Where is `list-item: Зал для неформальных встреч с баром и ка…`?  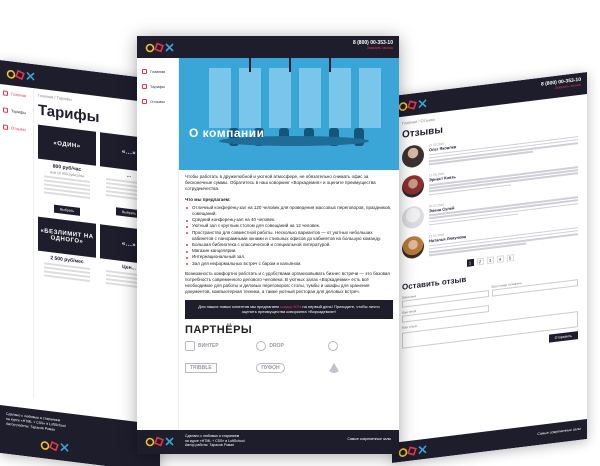
list-item: Зал для неформальных встреч с баром и ка… is located at coordinates (289, 264).